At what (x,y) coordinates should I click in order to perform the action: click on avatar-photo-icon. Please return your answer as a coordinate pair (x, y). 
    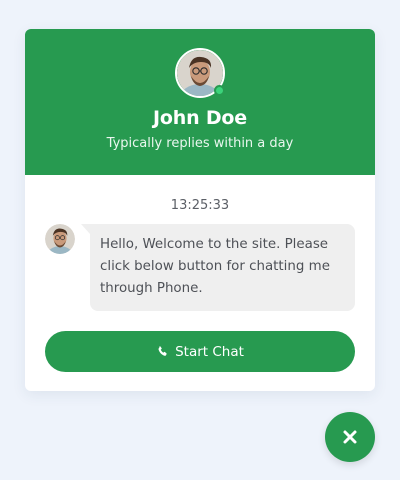
    Looking at the image, I should click on (60, 239).